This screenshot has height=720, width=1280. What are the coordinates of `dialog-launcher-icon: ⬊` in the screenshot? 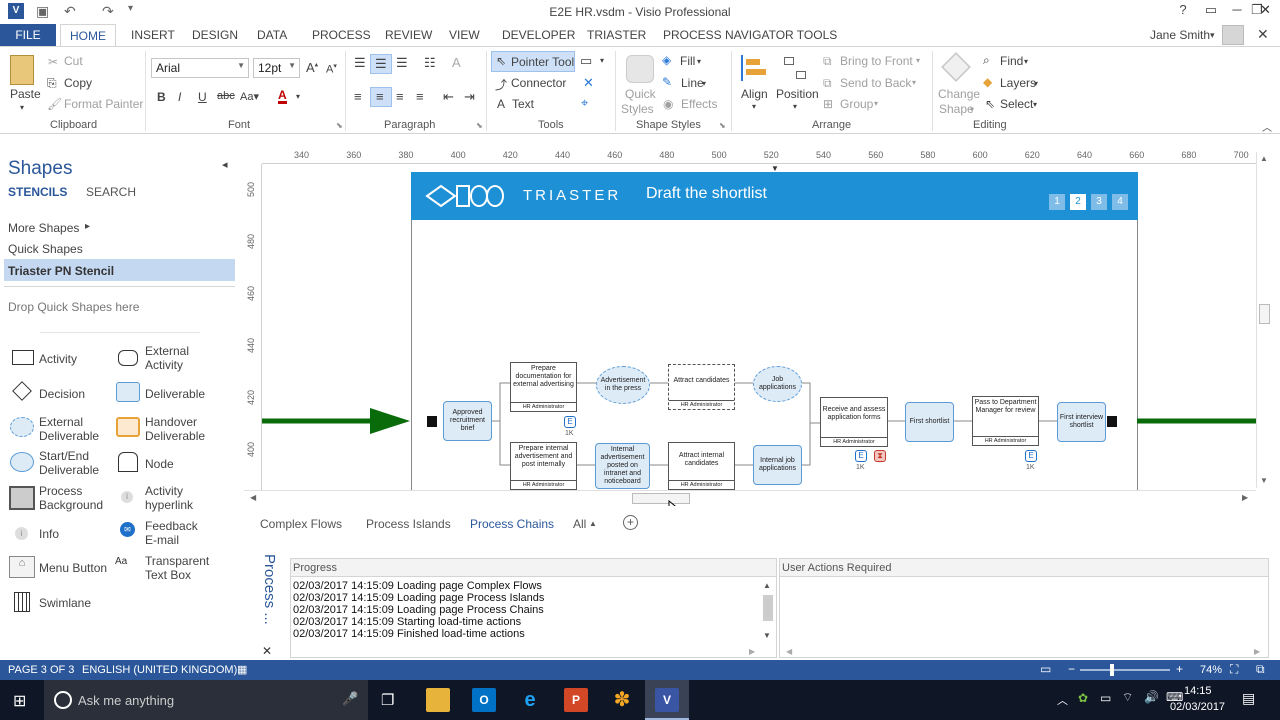 It's located at (479, 125).